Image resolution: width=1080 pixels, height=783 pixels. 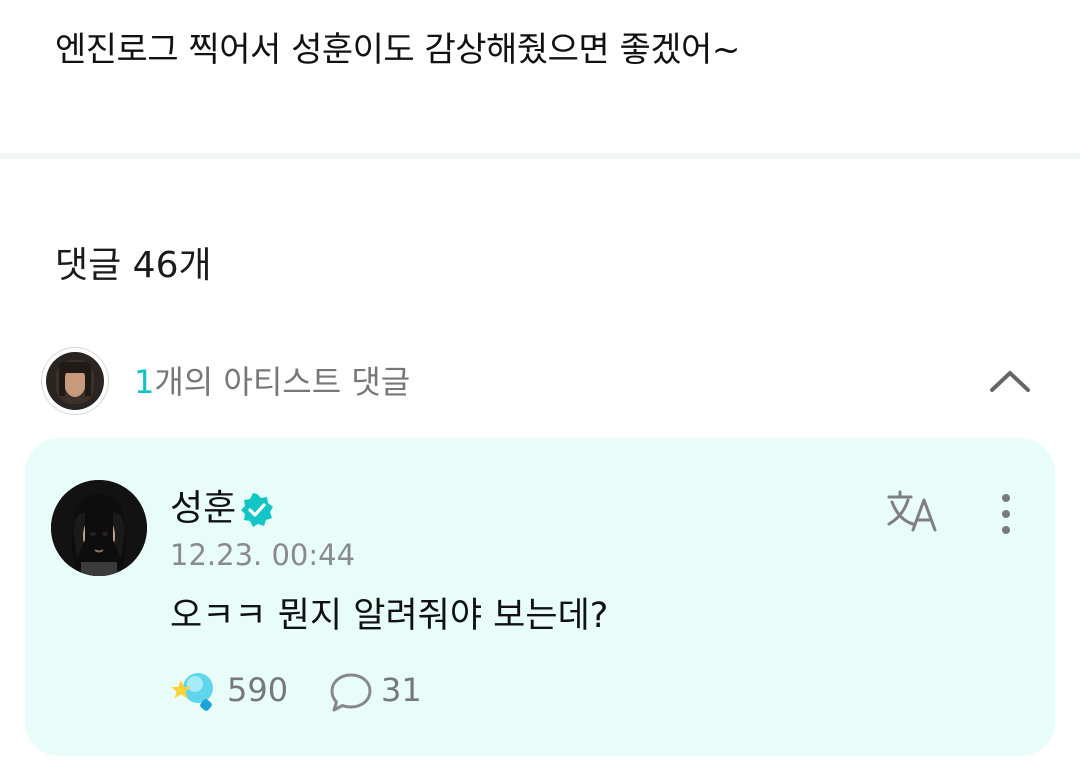 I want to click on reply-count: 31, so click(x=401, y=690).